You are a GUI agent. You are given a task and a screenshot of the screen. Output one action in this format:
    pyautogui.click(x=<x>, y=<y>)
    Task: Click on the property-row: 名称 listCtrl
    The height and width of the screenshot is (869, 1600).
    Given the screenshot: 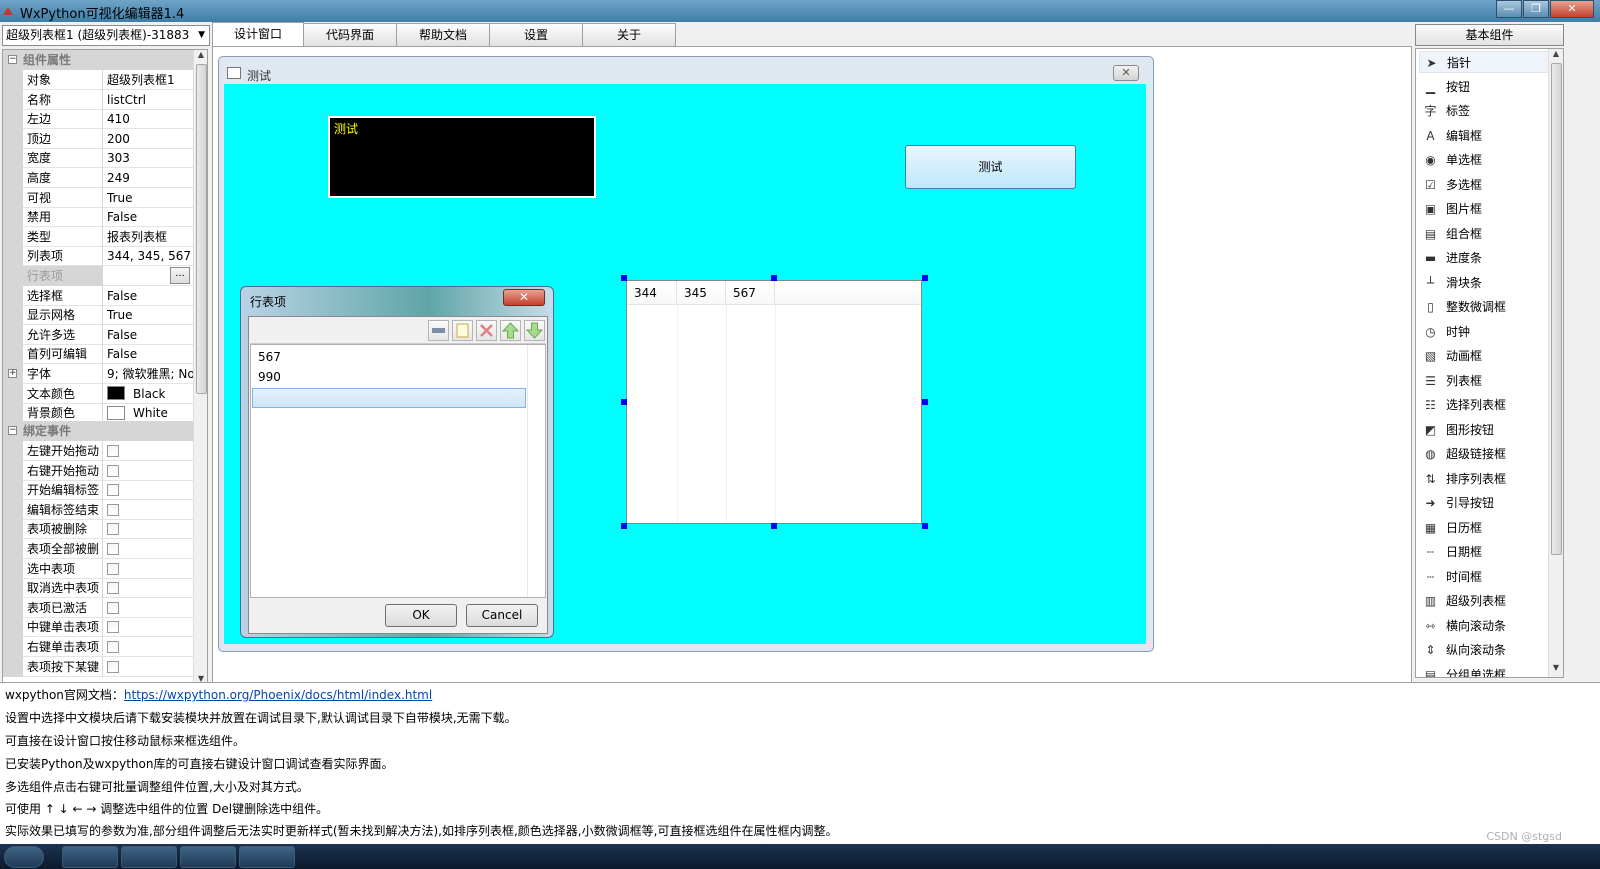 What is the action you would take?
    pyautogui.click(x=99, y=99)
    